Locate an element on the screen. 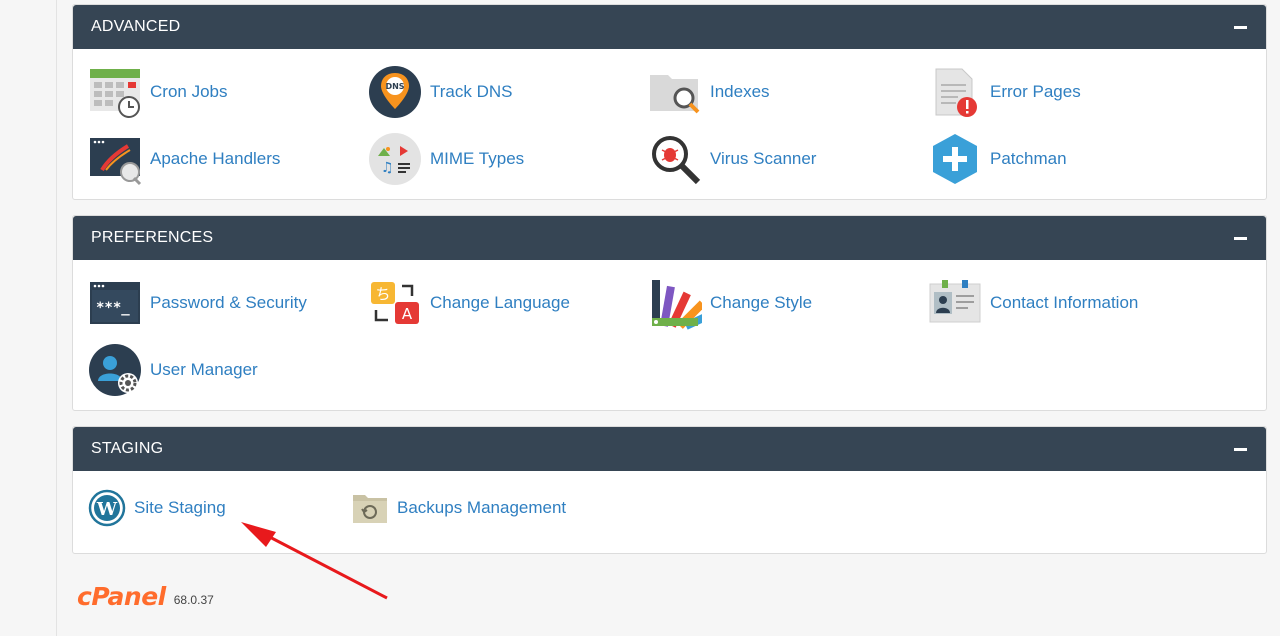 Image resolution: width=1280 pixels, height=636 pixels. change-style-label: Change Style is located at coordinates (761, 302).